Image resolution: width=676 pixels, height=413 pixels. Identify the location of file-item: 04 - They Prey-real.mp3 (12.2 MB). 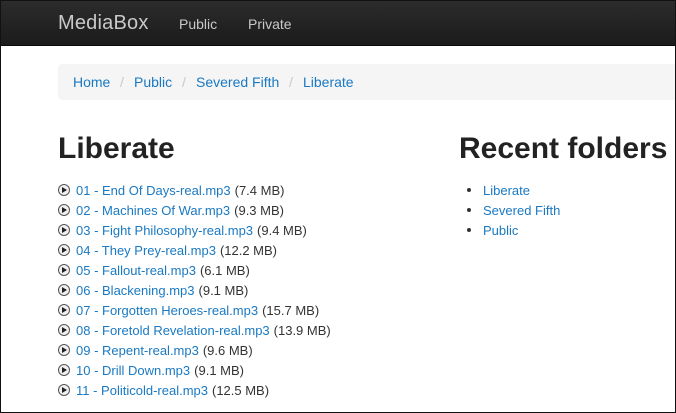
(194, 250).